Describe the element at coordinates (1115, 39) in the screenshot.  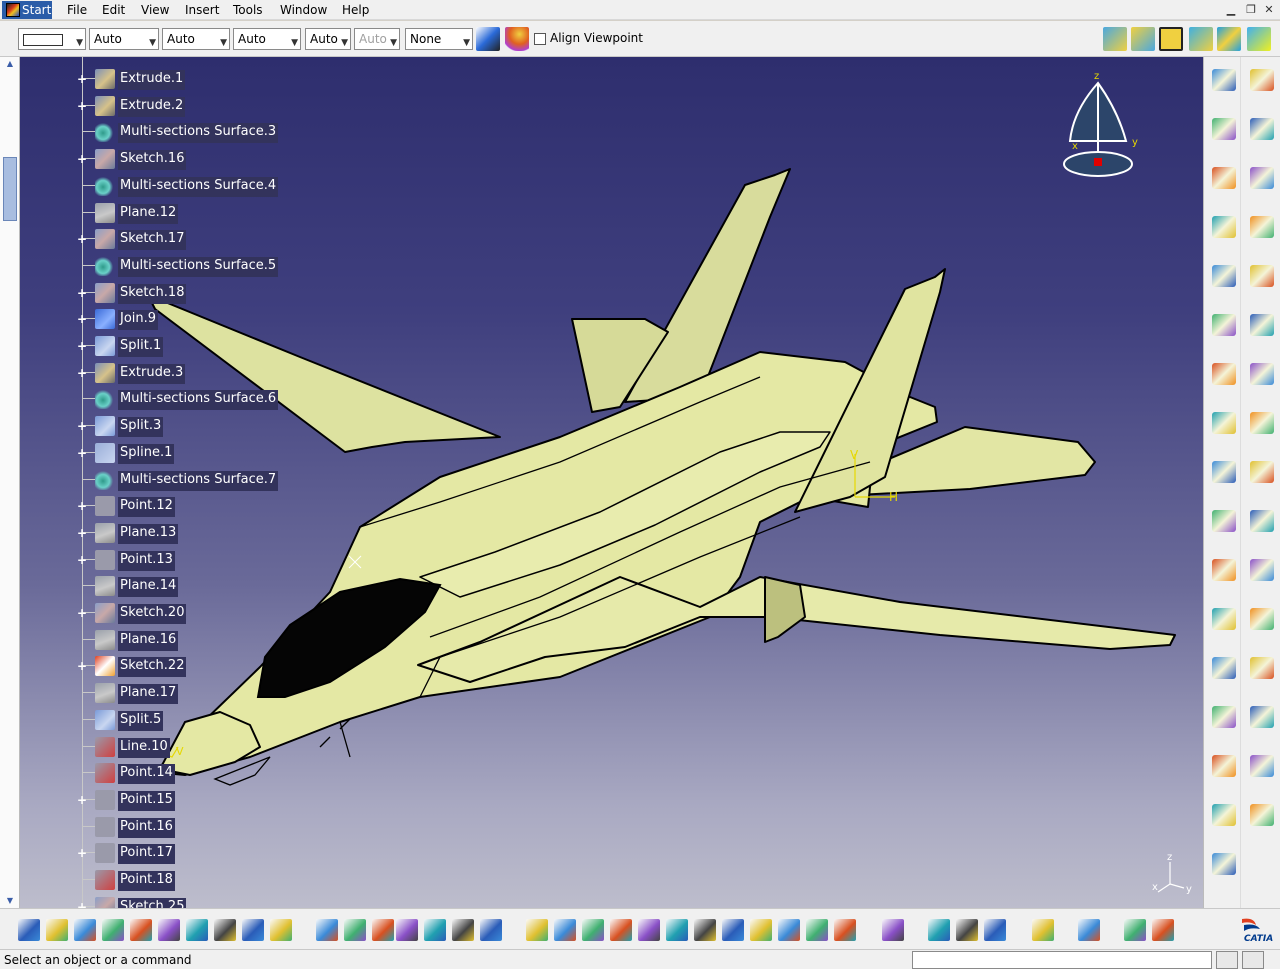
I see `grid-snap-icon` at that location.